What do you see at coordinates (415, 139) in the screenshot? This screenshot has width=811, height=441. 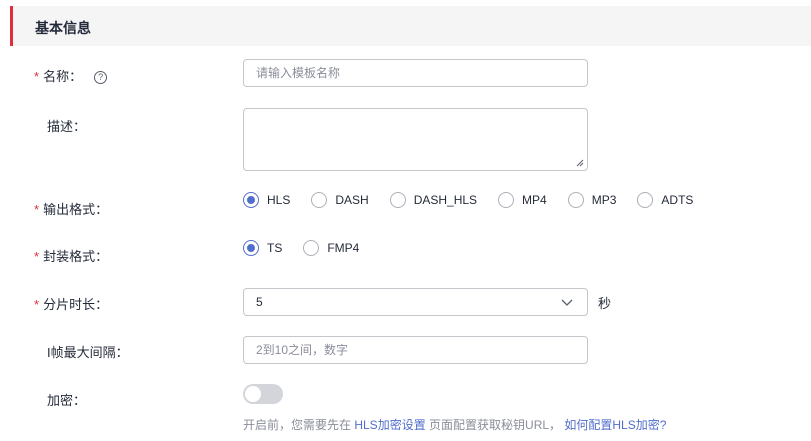 I see `description-textarea` at bounding box center [415, 139].